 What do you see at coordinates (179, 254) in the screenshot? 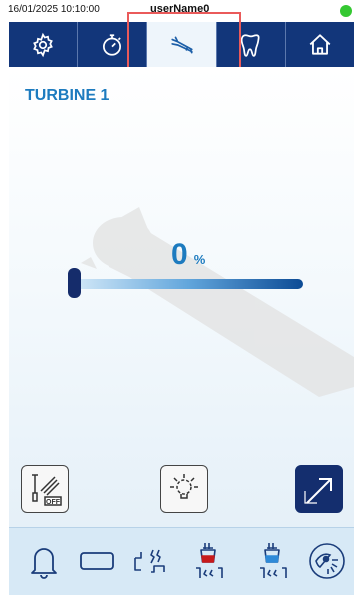
I see `speed-value: 0` at bounding box center [179, 254].